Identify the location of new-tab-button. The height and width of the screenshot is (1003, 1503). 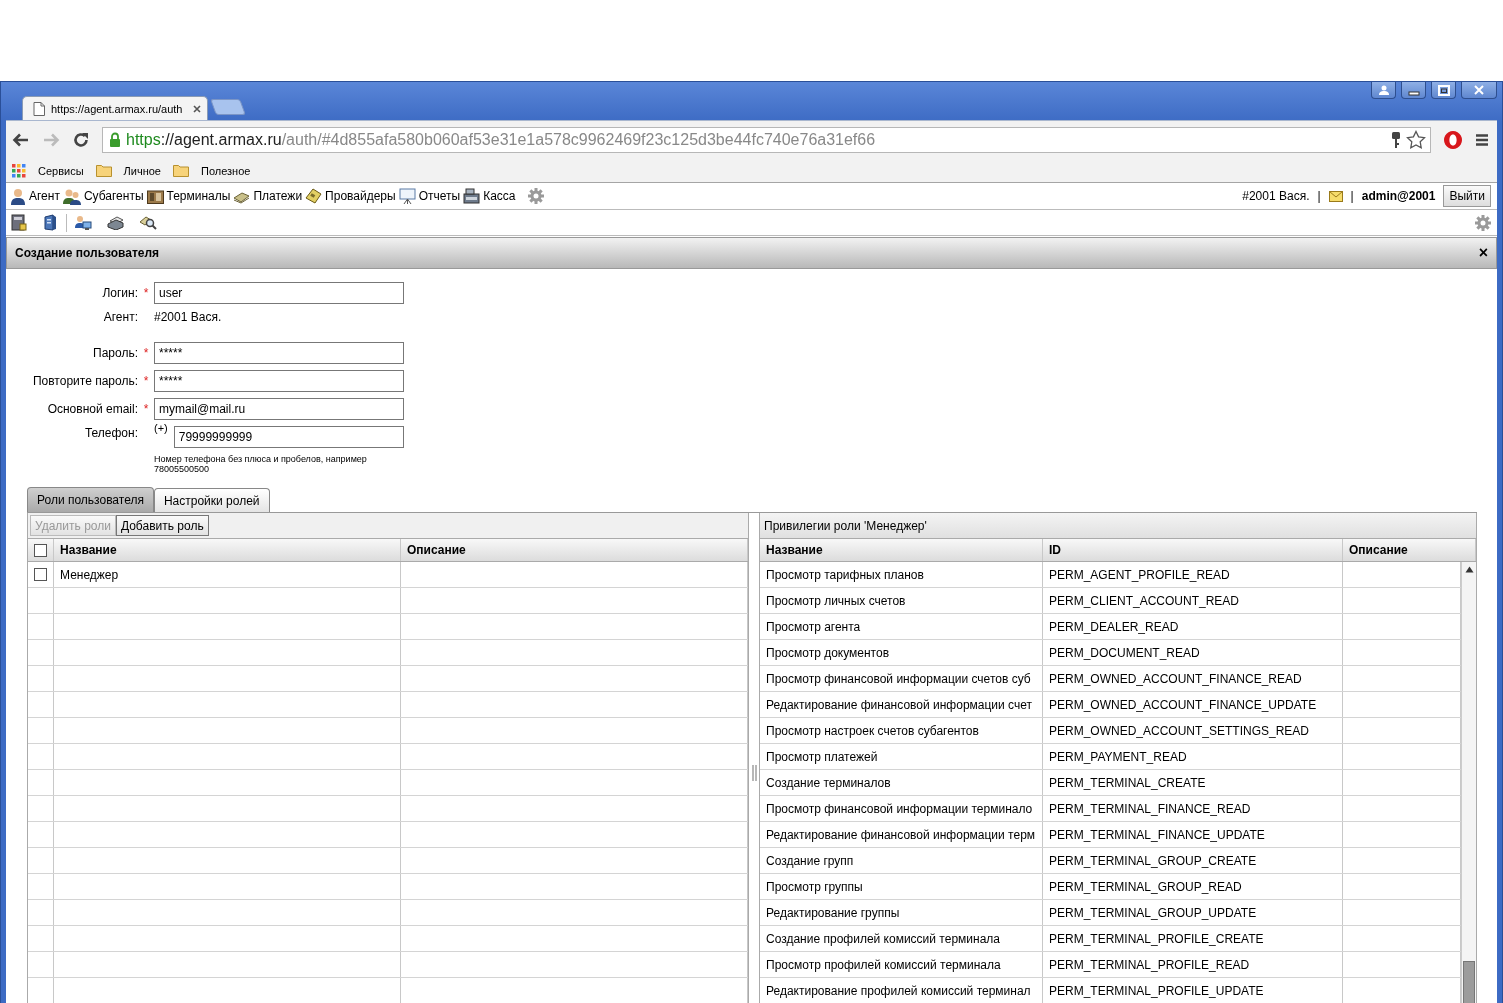
(228, 107).